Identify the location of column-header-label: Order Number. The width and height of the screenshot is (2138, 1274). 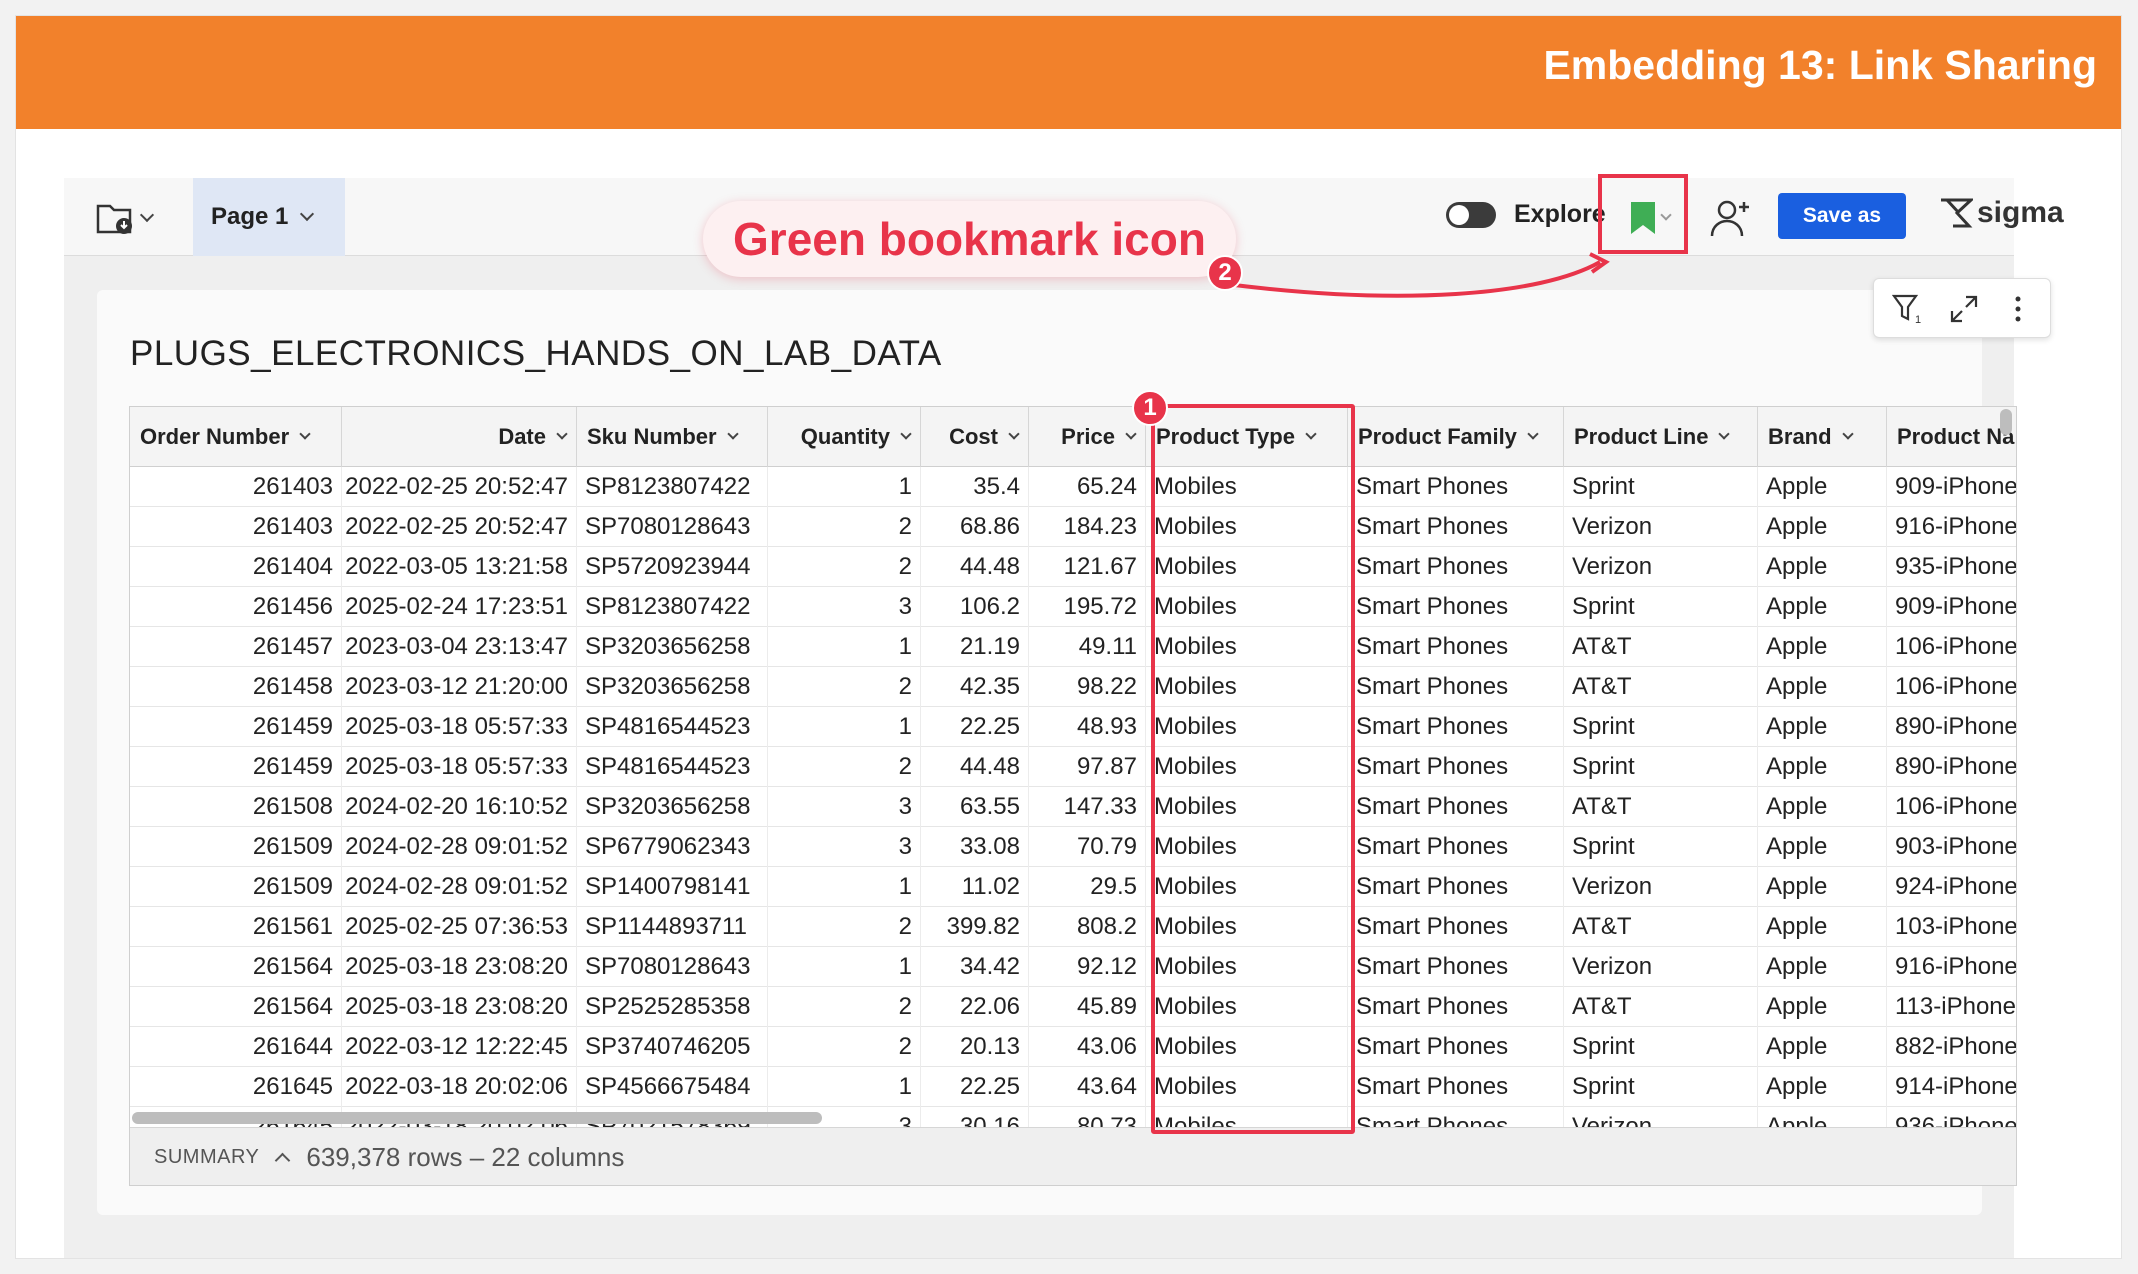
(215, 436).